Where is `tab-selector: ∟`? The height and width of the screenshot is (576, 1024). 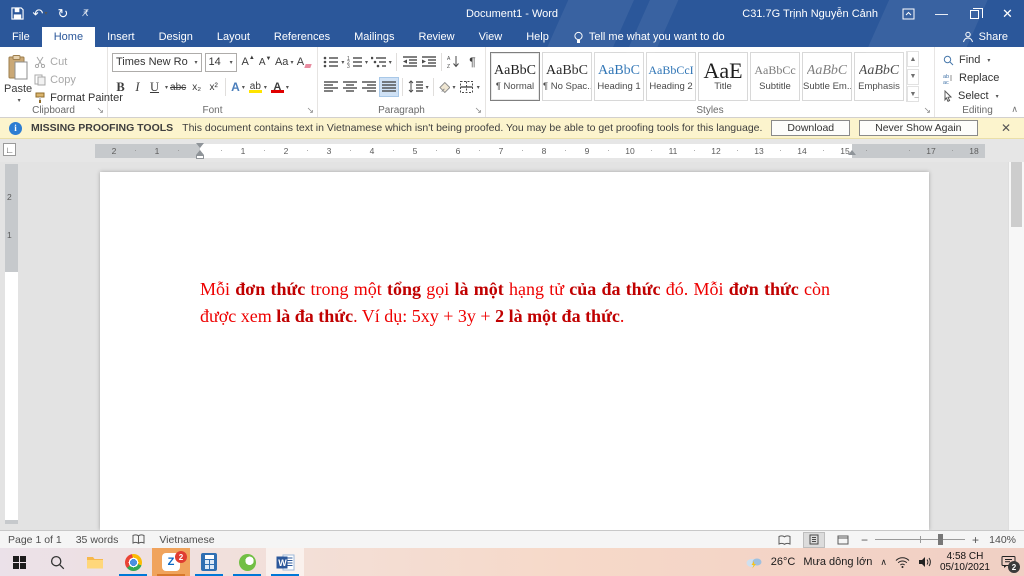
tab-selector: ∟ is located at coordinates (9, 149).